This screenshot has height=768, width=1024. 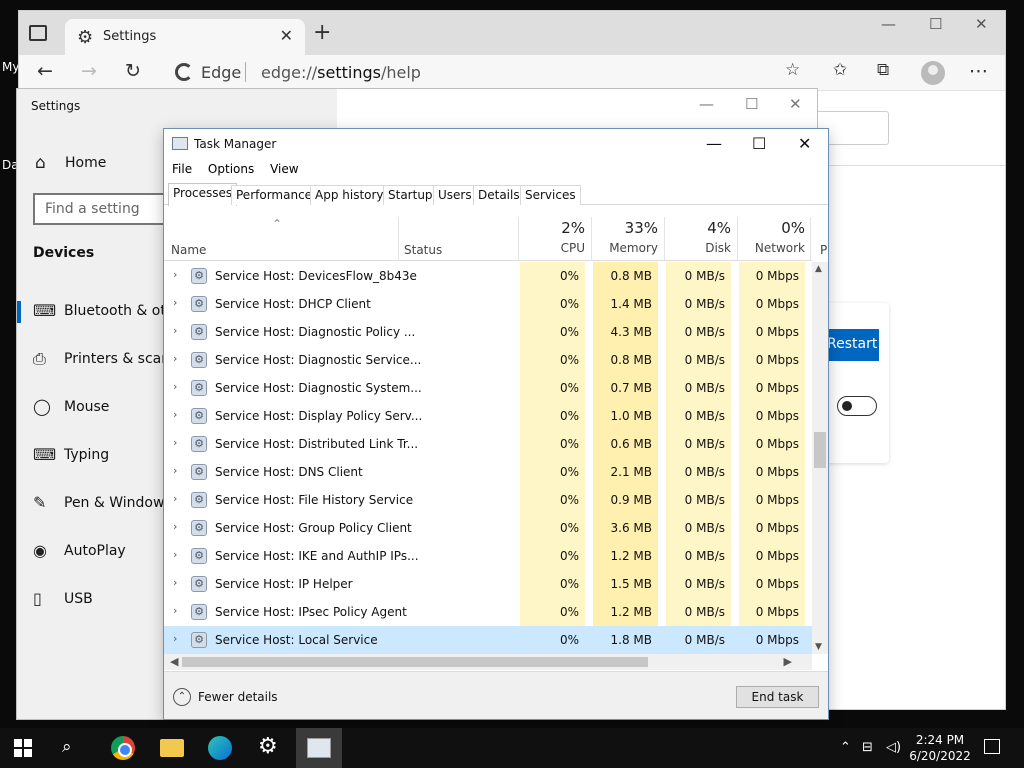 I want to click on network-icon: ⊟, so click(x=867, y=747).